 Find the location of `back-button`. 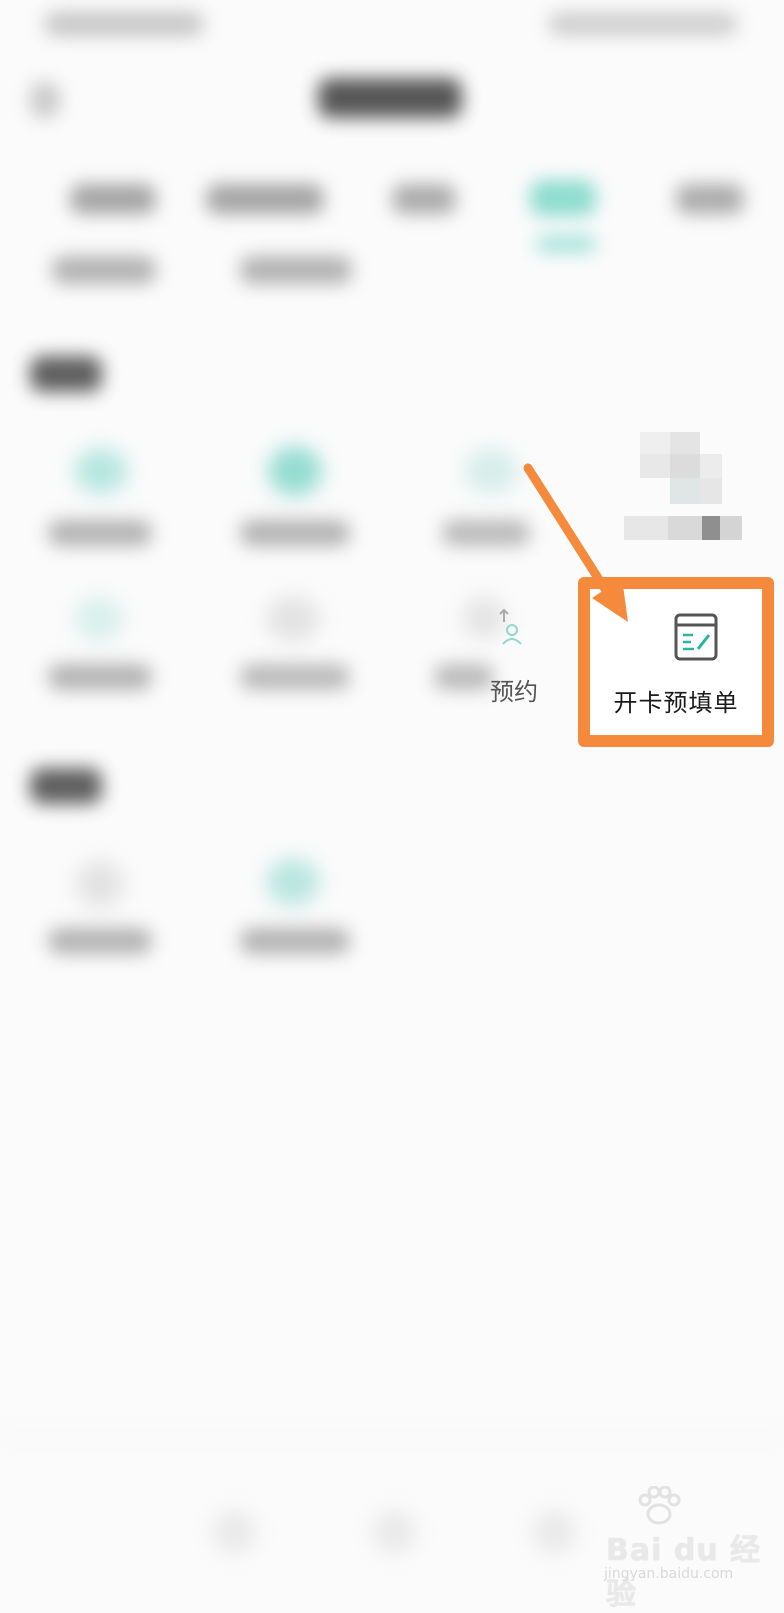

back-button is located at coordinates (45, 100).